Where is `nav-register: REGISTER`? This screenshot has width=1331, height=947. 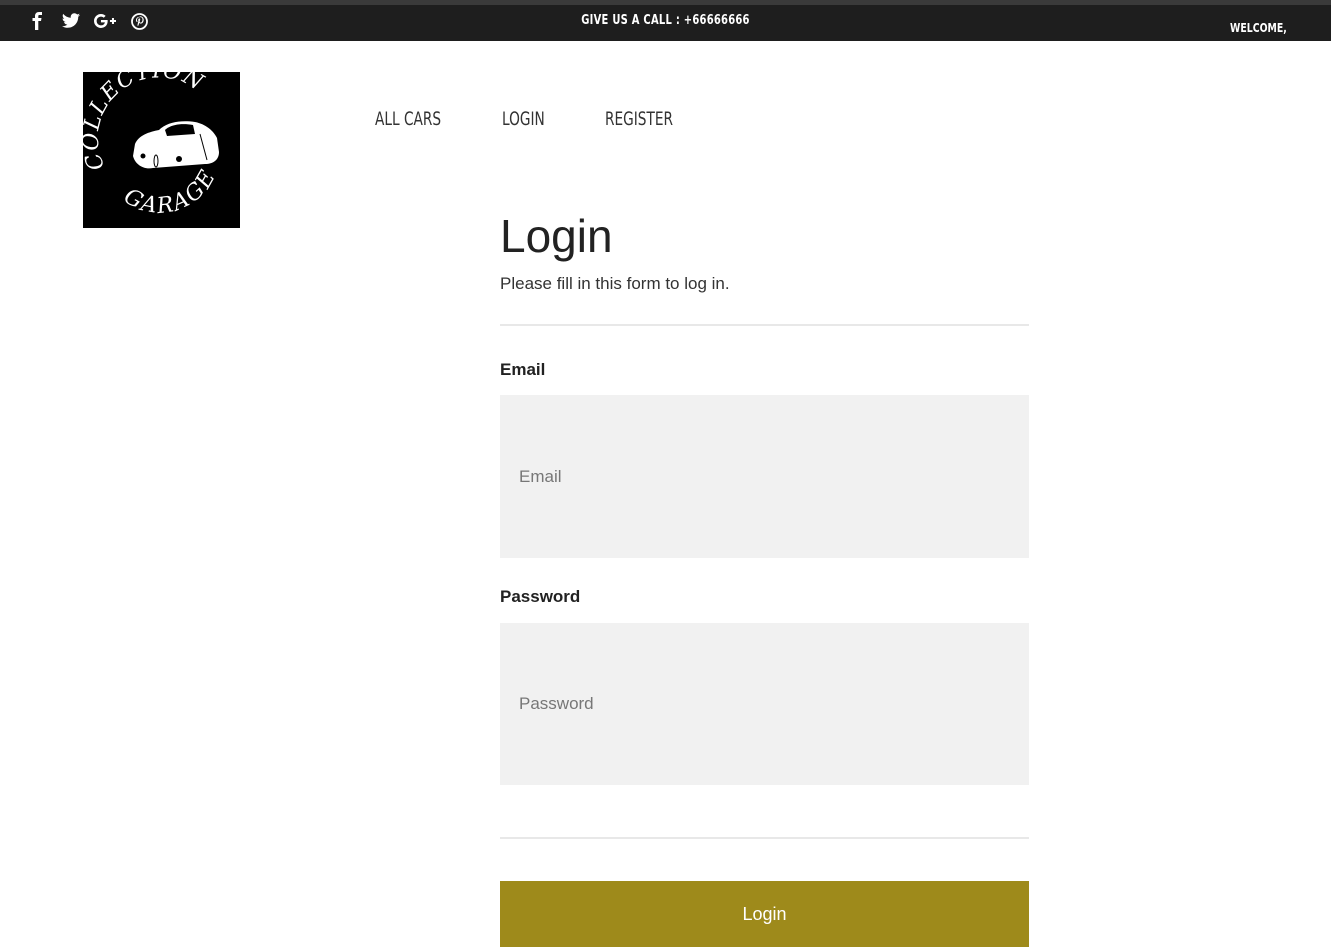 nav-register: REGISTER is located at coordinates (639, 119).